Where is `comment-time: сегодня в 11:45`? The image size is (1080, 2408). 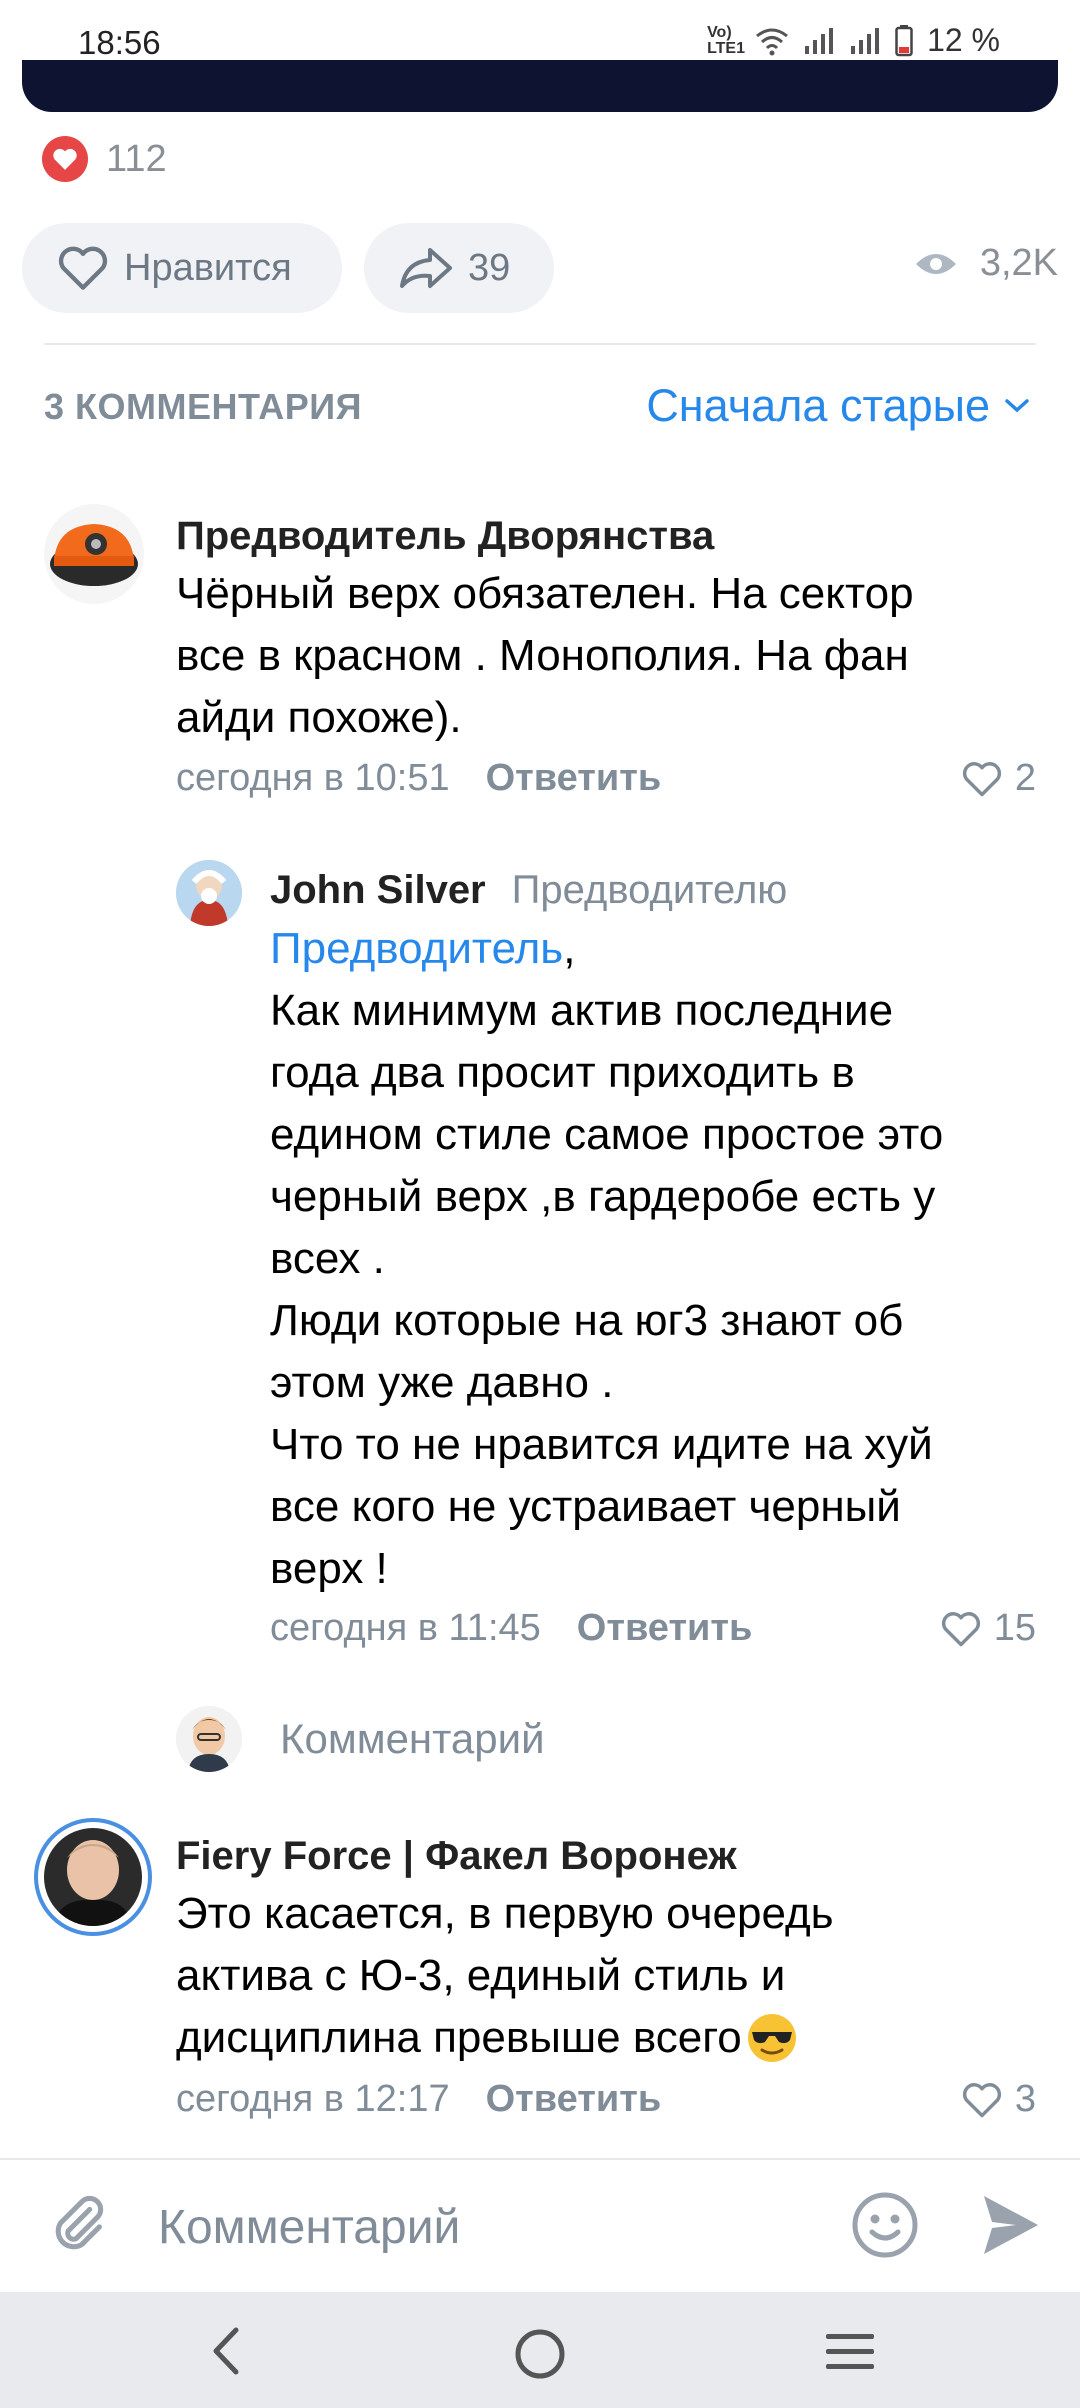 comment-time: сегодня в 11:45 is located at coordinates (405, 1628).